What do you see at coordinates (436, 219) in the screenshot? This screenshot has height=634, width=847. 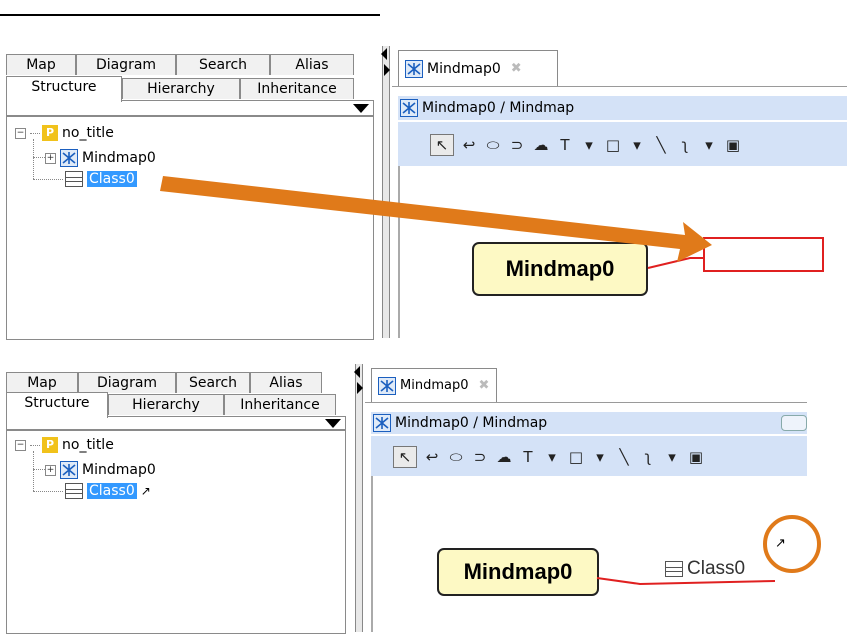 I see `drag-arrow-icon` at bounding box center [436, 219].